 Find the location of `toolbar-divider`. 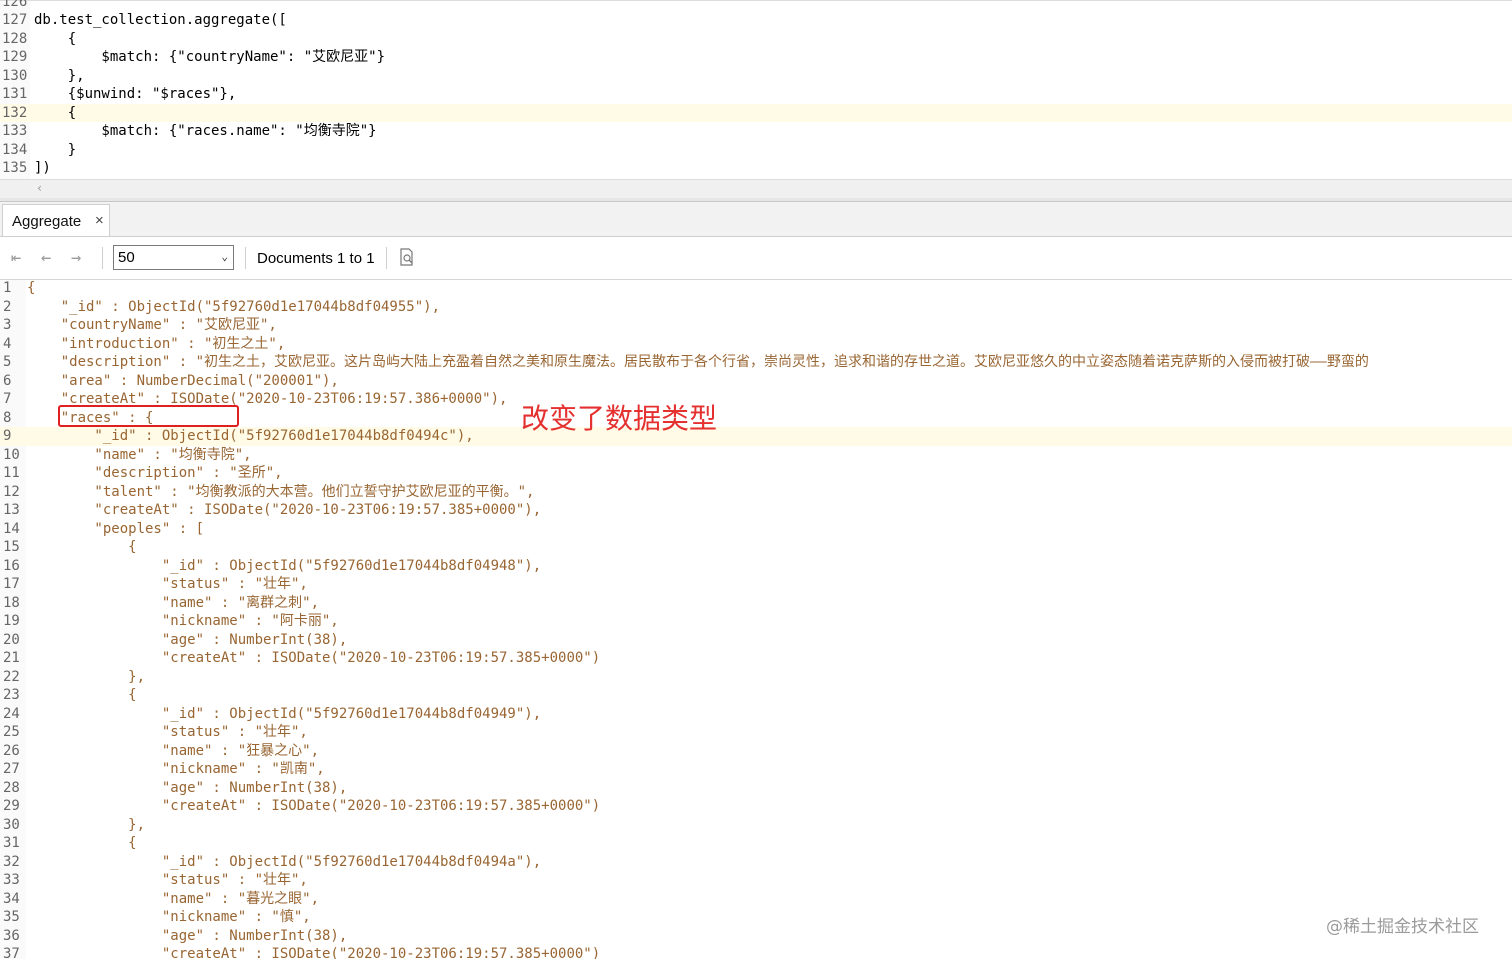

toolbar-divider is located at coordinates (102, 258).